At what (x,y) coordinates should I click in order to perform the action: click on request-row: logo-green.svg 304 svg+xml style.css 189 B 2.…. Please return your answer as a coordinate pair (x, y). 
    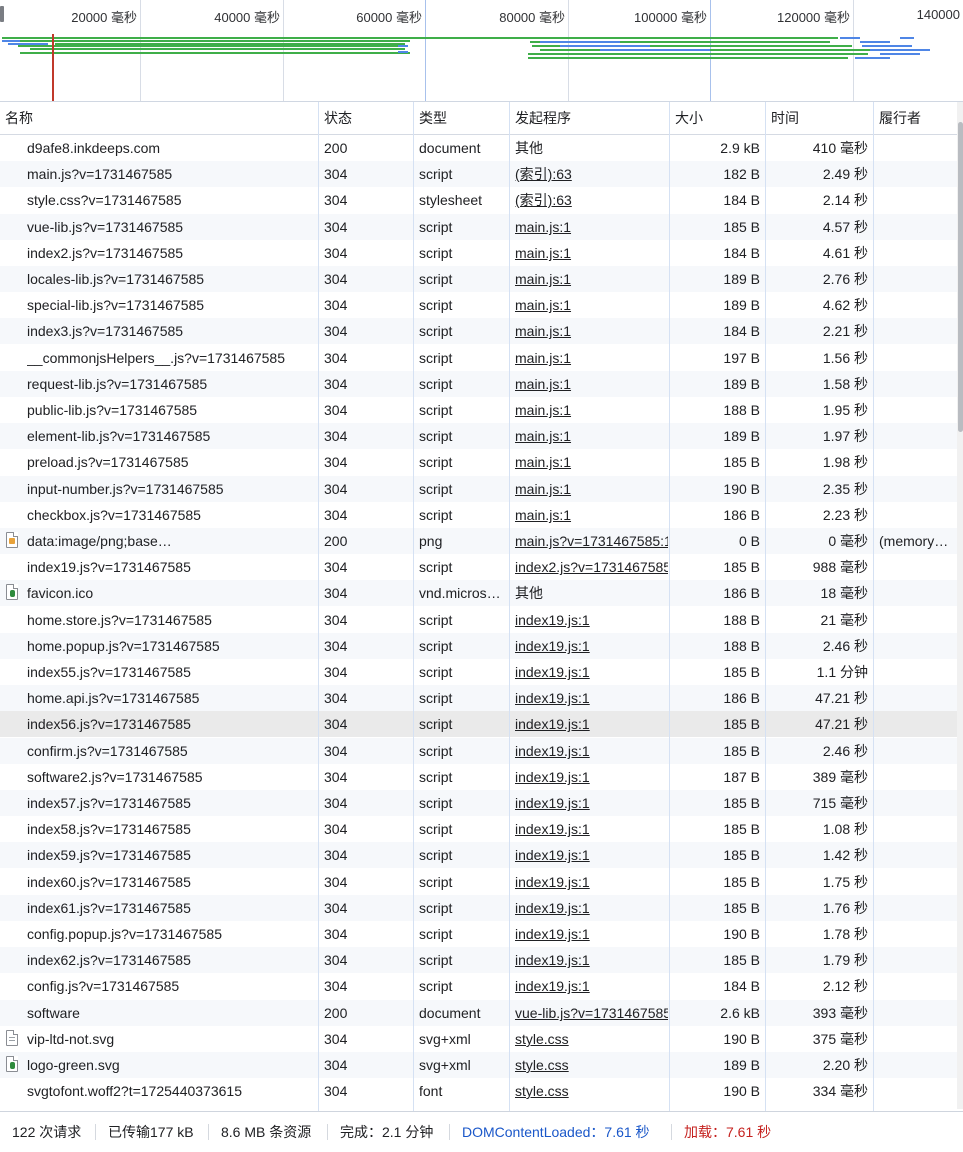
    Looking at the image, I should click on (478, 1065).